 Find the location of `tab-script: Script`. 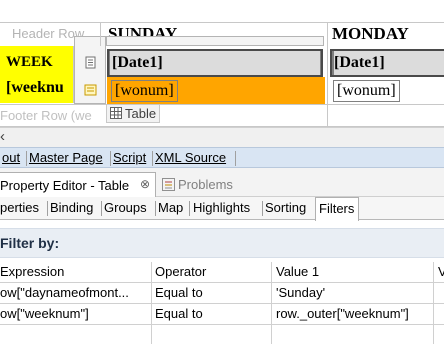

tab-script: Script is located at coordinates (129, 158).